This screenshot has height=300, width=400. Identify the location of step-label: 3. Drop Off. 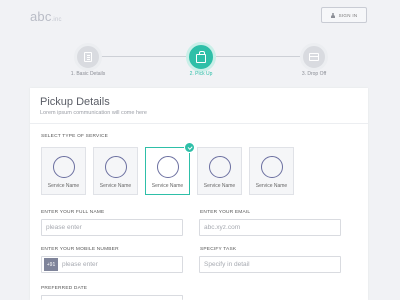
(314, 74).